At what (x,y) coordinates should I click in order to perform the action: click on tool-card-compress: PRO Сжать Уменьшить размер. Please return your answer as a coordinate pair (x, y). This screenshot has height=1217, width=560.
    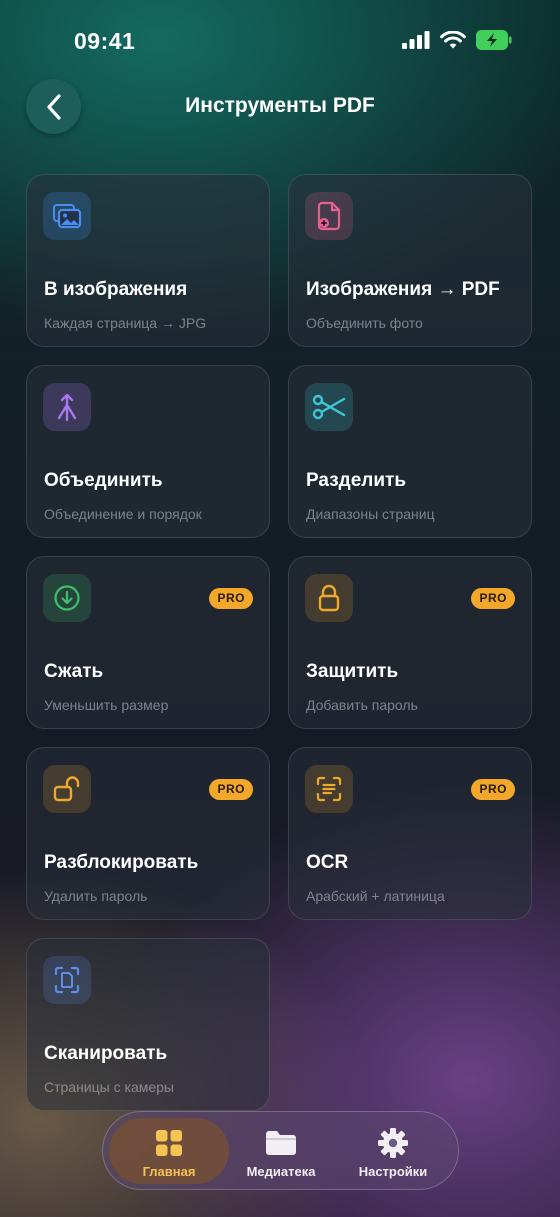
    Looking at the image, I should click on (148, 642).